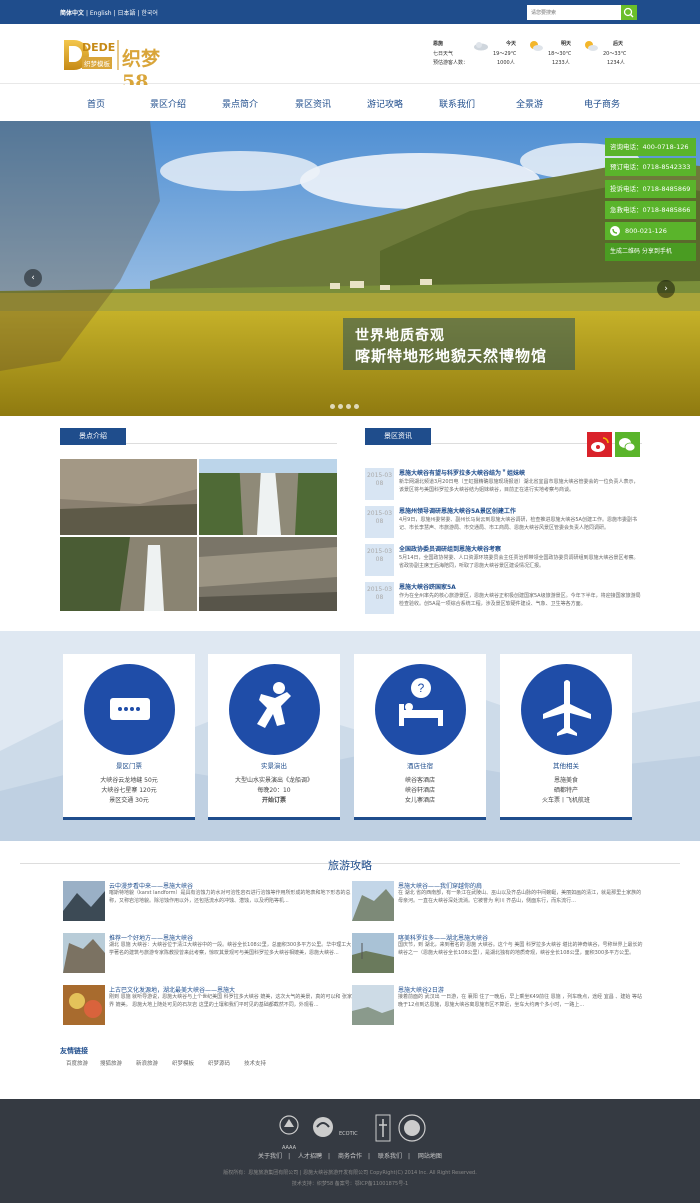 The height and width of the screenshot is (1203, 700). I want to click on footer-logo-aaaa: AAAA, so click(289, 1132).